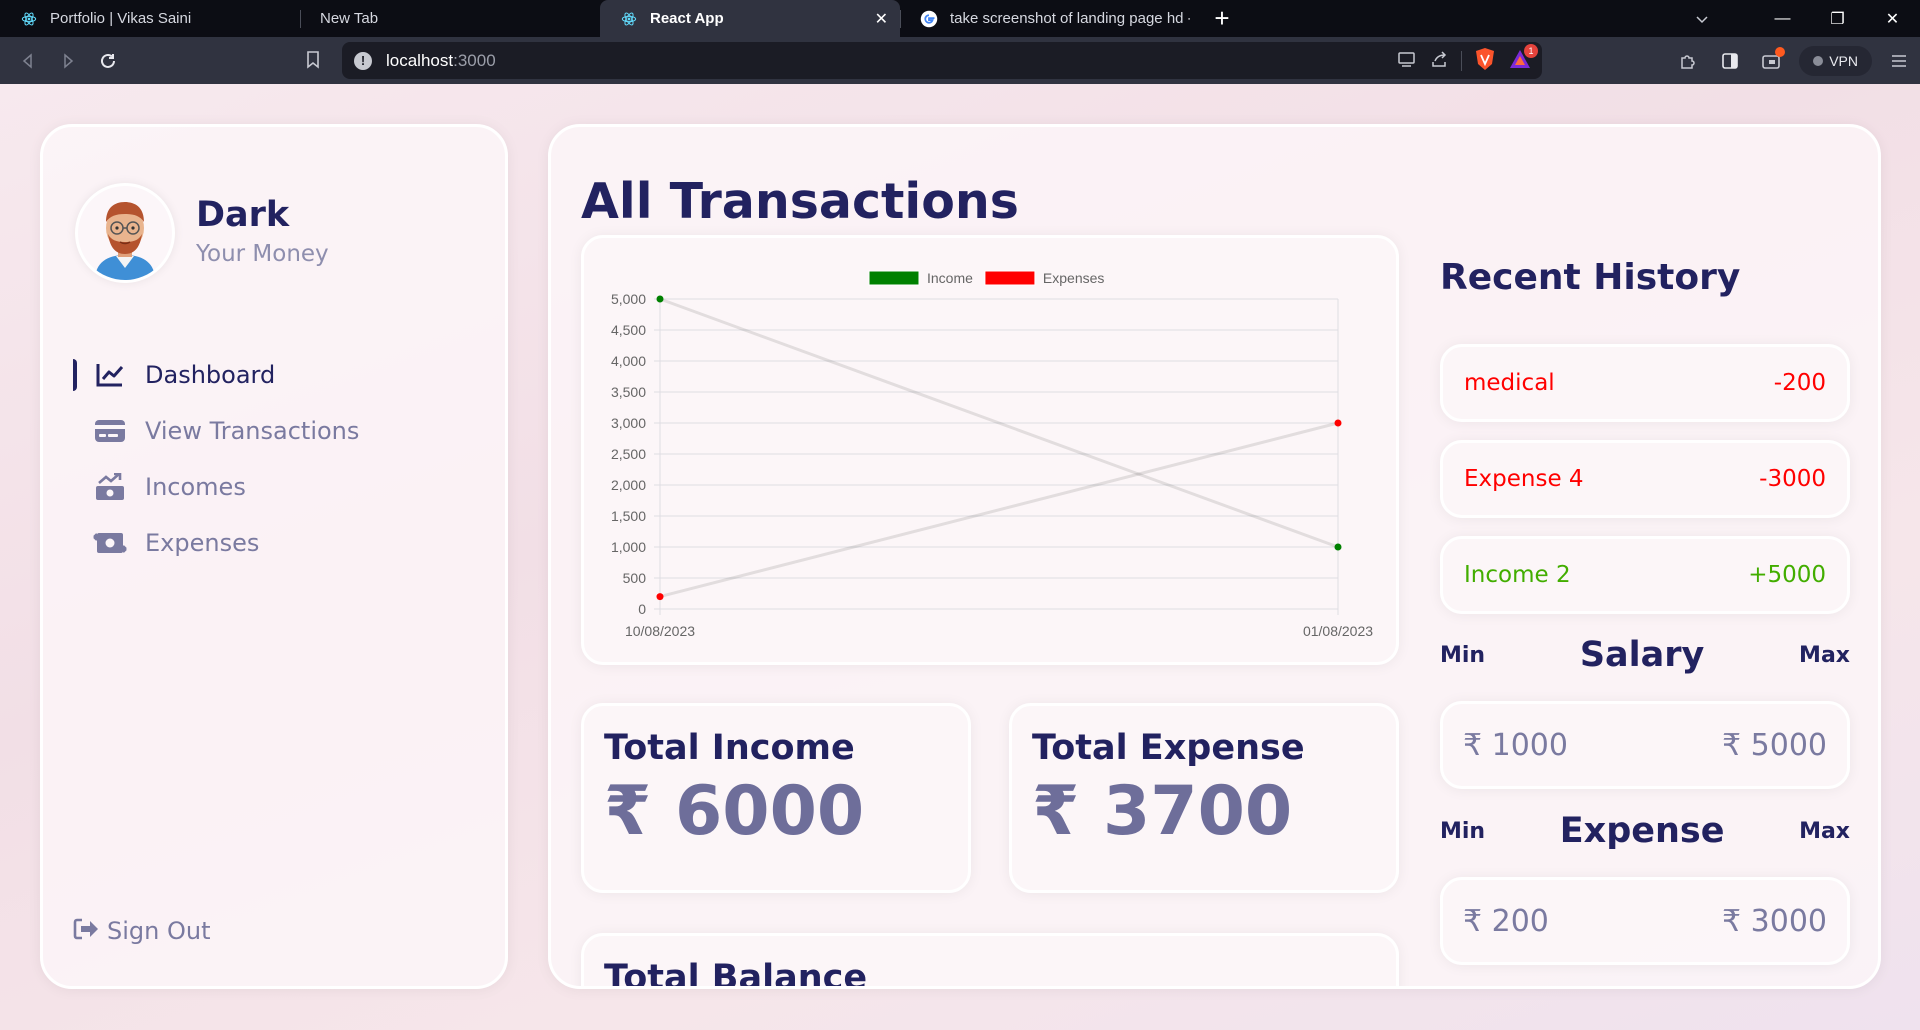 This screenshot has height=1030, width=1920. I want to click on site-info-icon: !, so click(363, 60).